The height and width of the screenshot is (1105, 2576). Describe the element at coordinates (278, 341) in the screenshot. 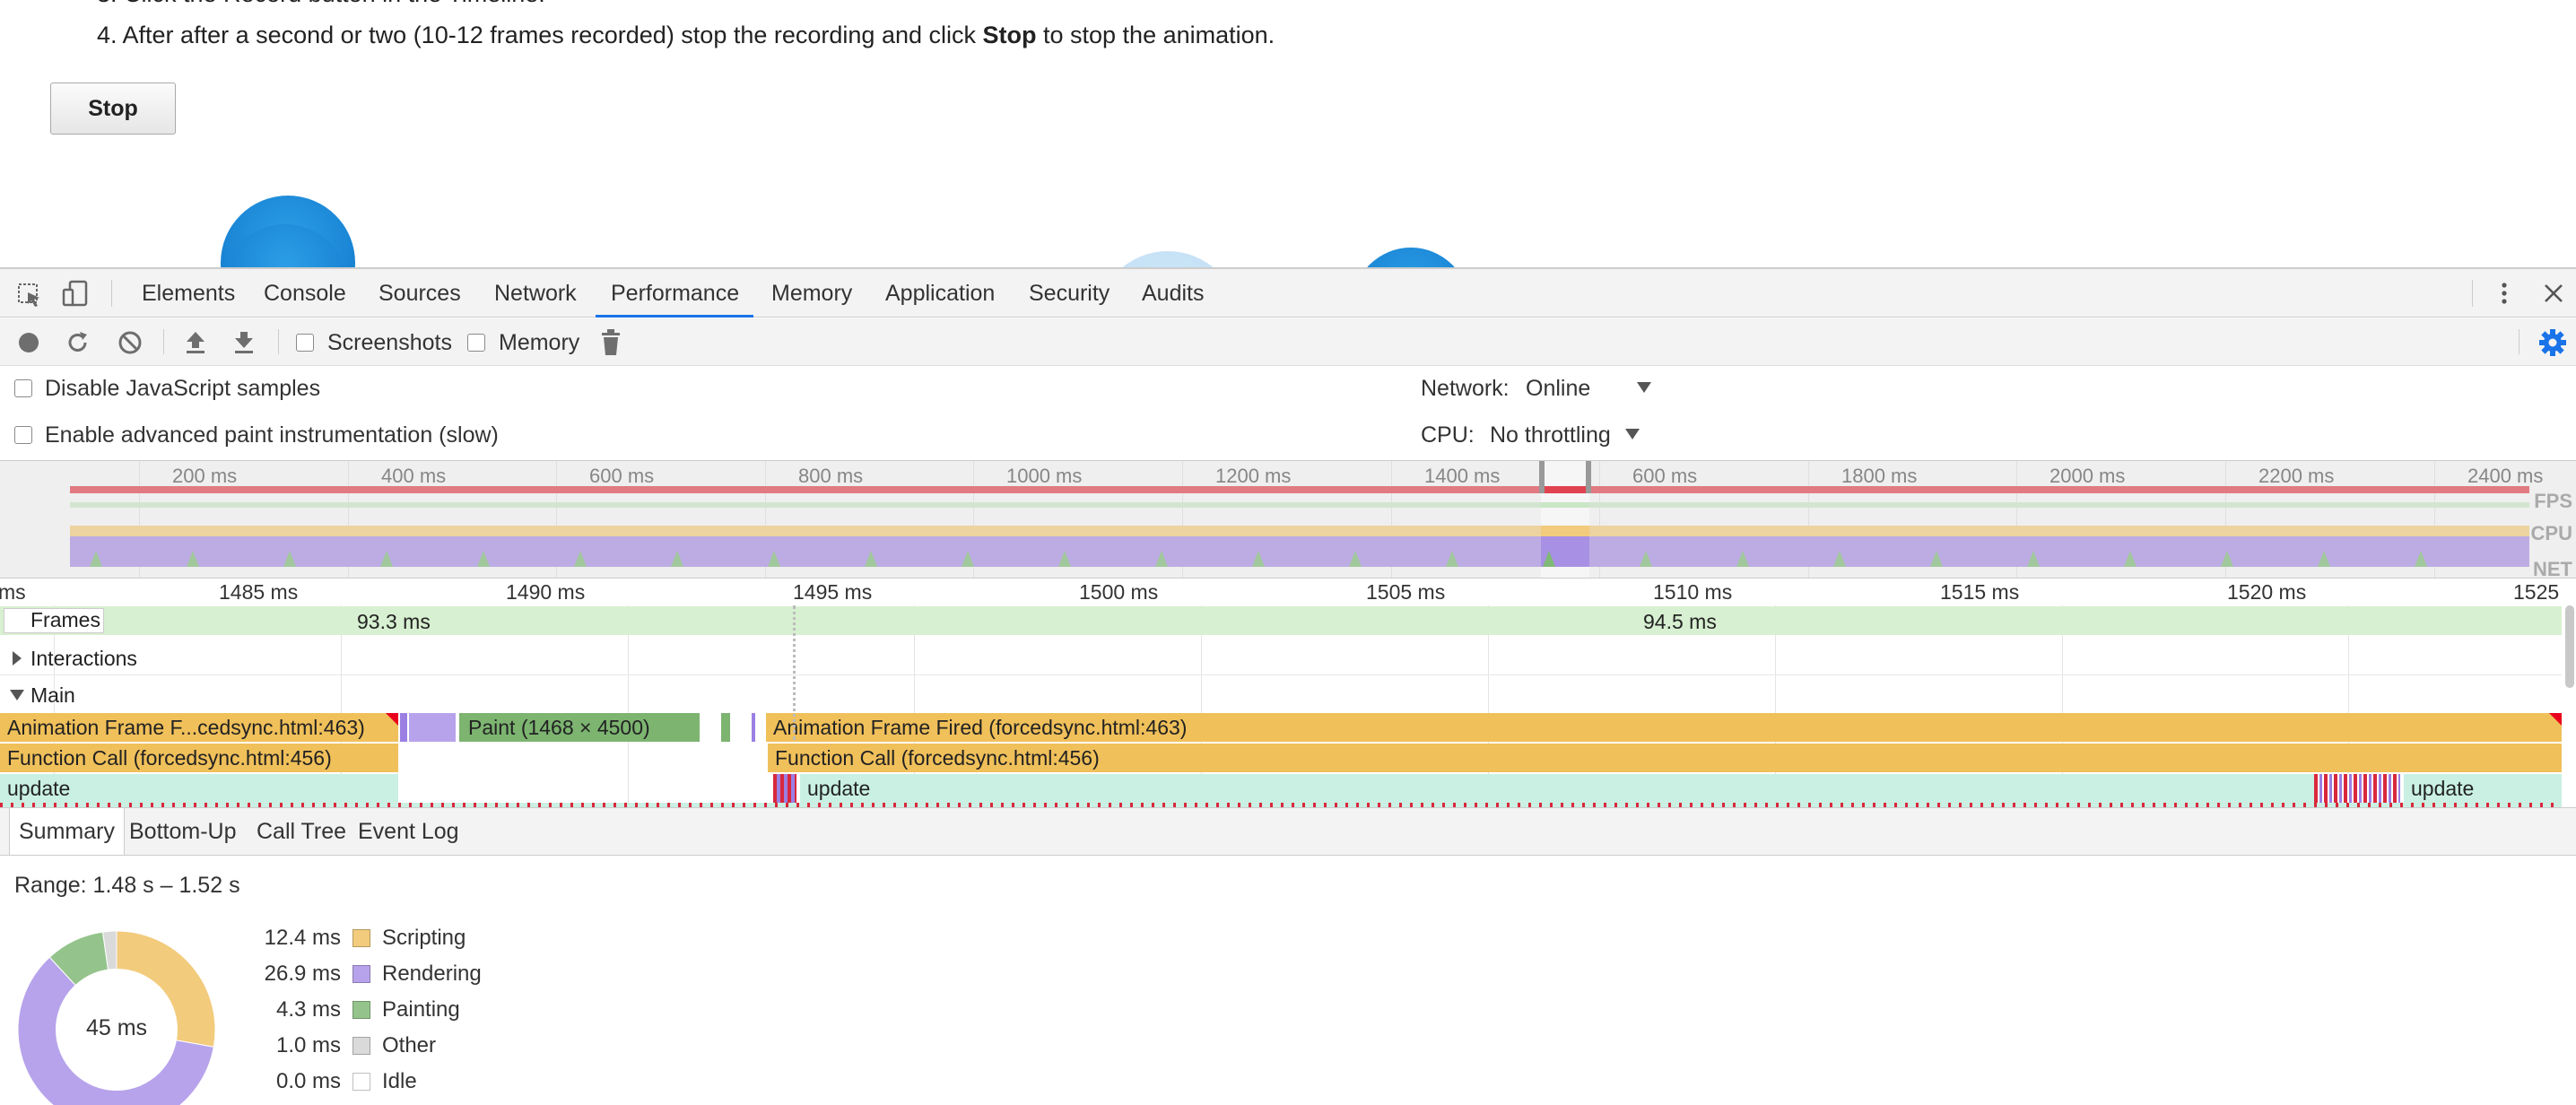

I see `toolbar-separator` at that location.